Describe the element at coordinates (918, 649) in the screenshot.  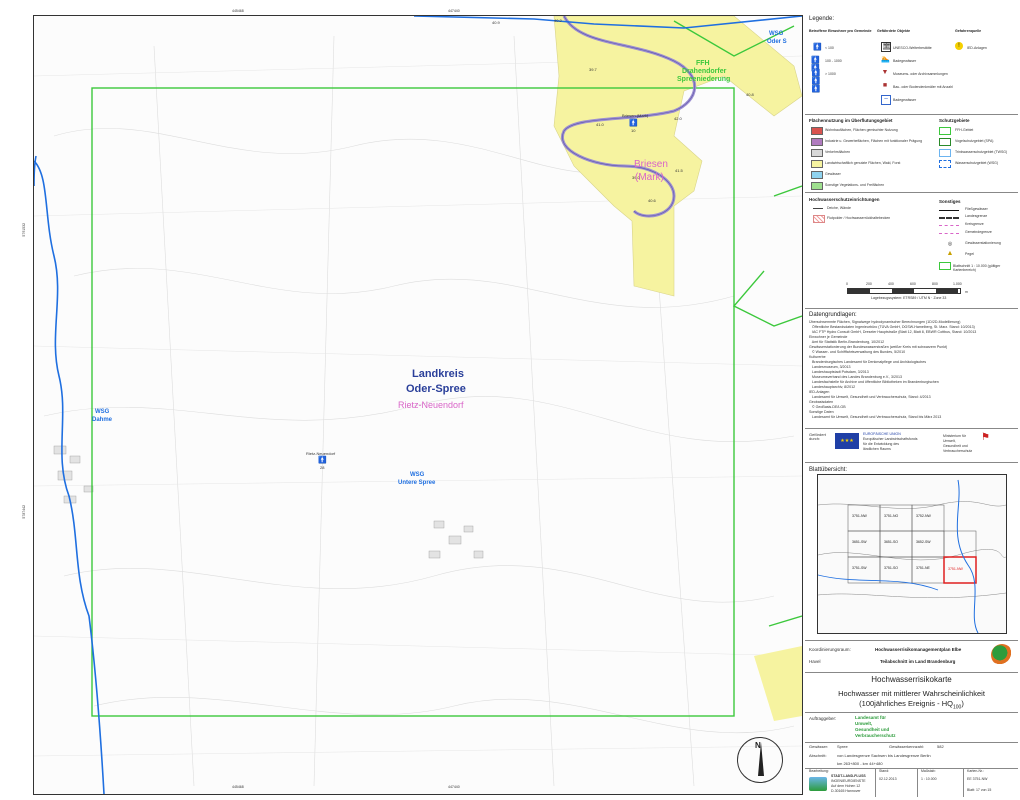
I see `plan-title: Hochwasserrisikomanagementplan Elbe` at that location.